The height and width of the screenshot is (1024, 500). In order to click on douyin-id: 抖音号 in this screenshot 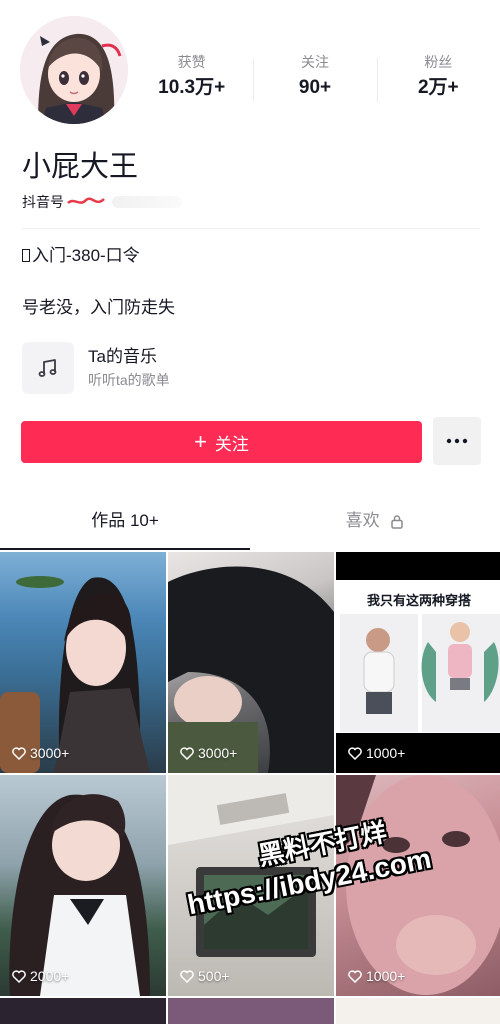, I will do `click(102, 202)`.